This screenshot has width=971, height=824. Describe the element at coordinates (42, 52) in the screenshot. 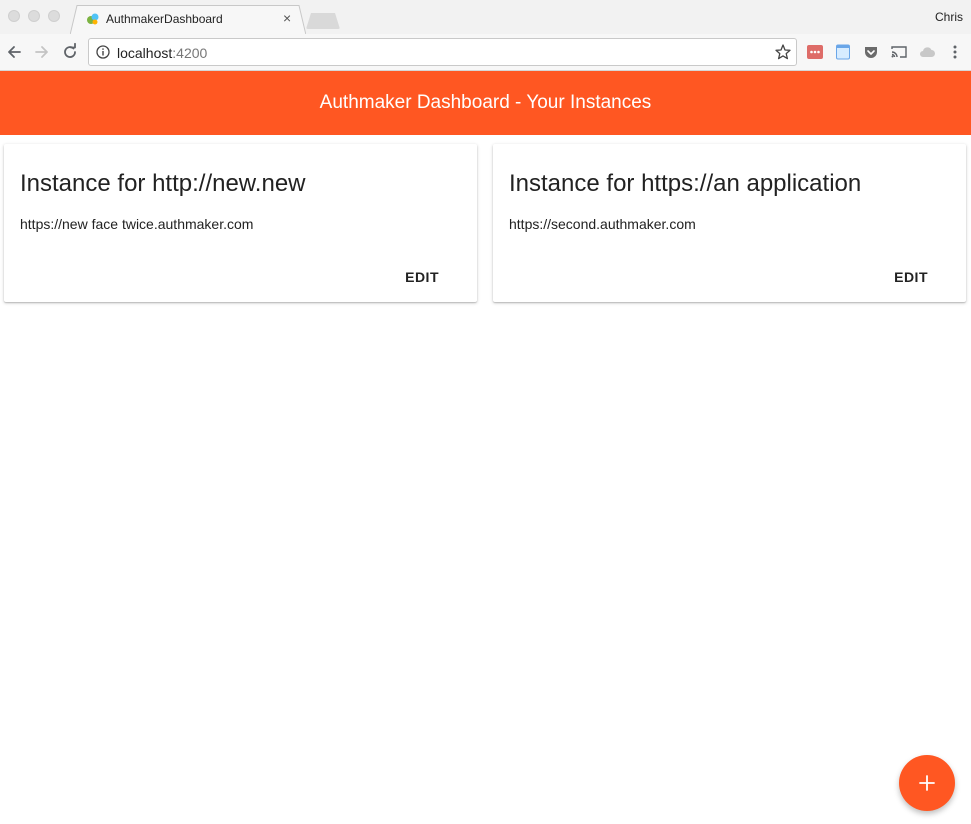

I see `forward-arrow-icon` at that location.